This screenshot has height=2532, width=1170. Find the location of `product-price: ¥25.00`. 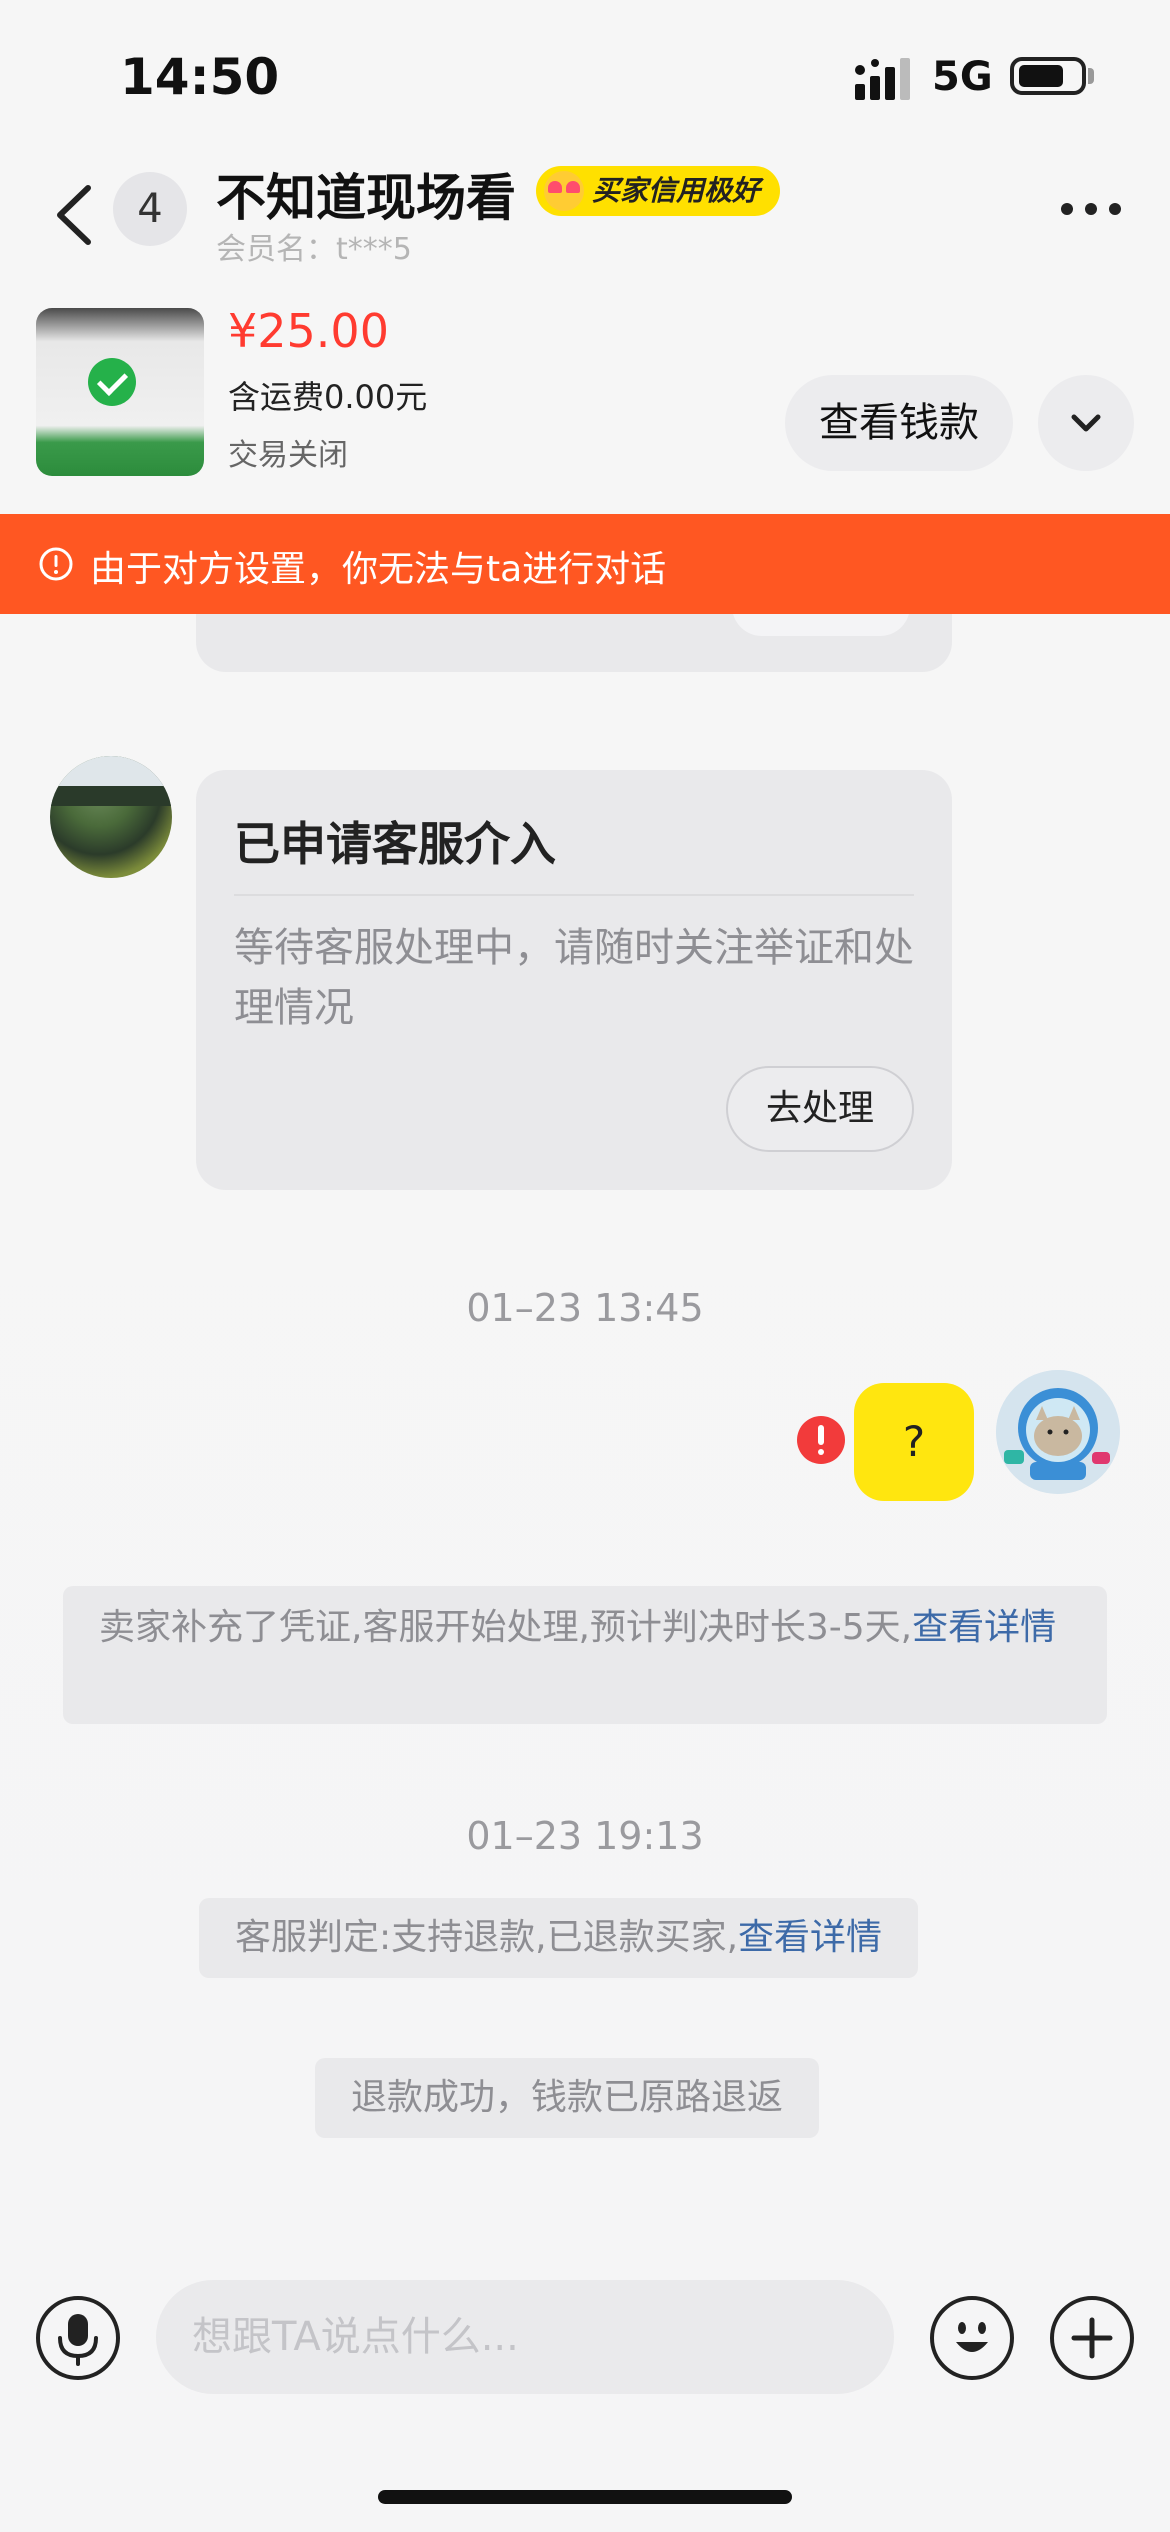

product-price: ¥25.00 is located at coordinates (308, 331).